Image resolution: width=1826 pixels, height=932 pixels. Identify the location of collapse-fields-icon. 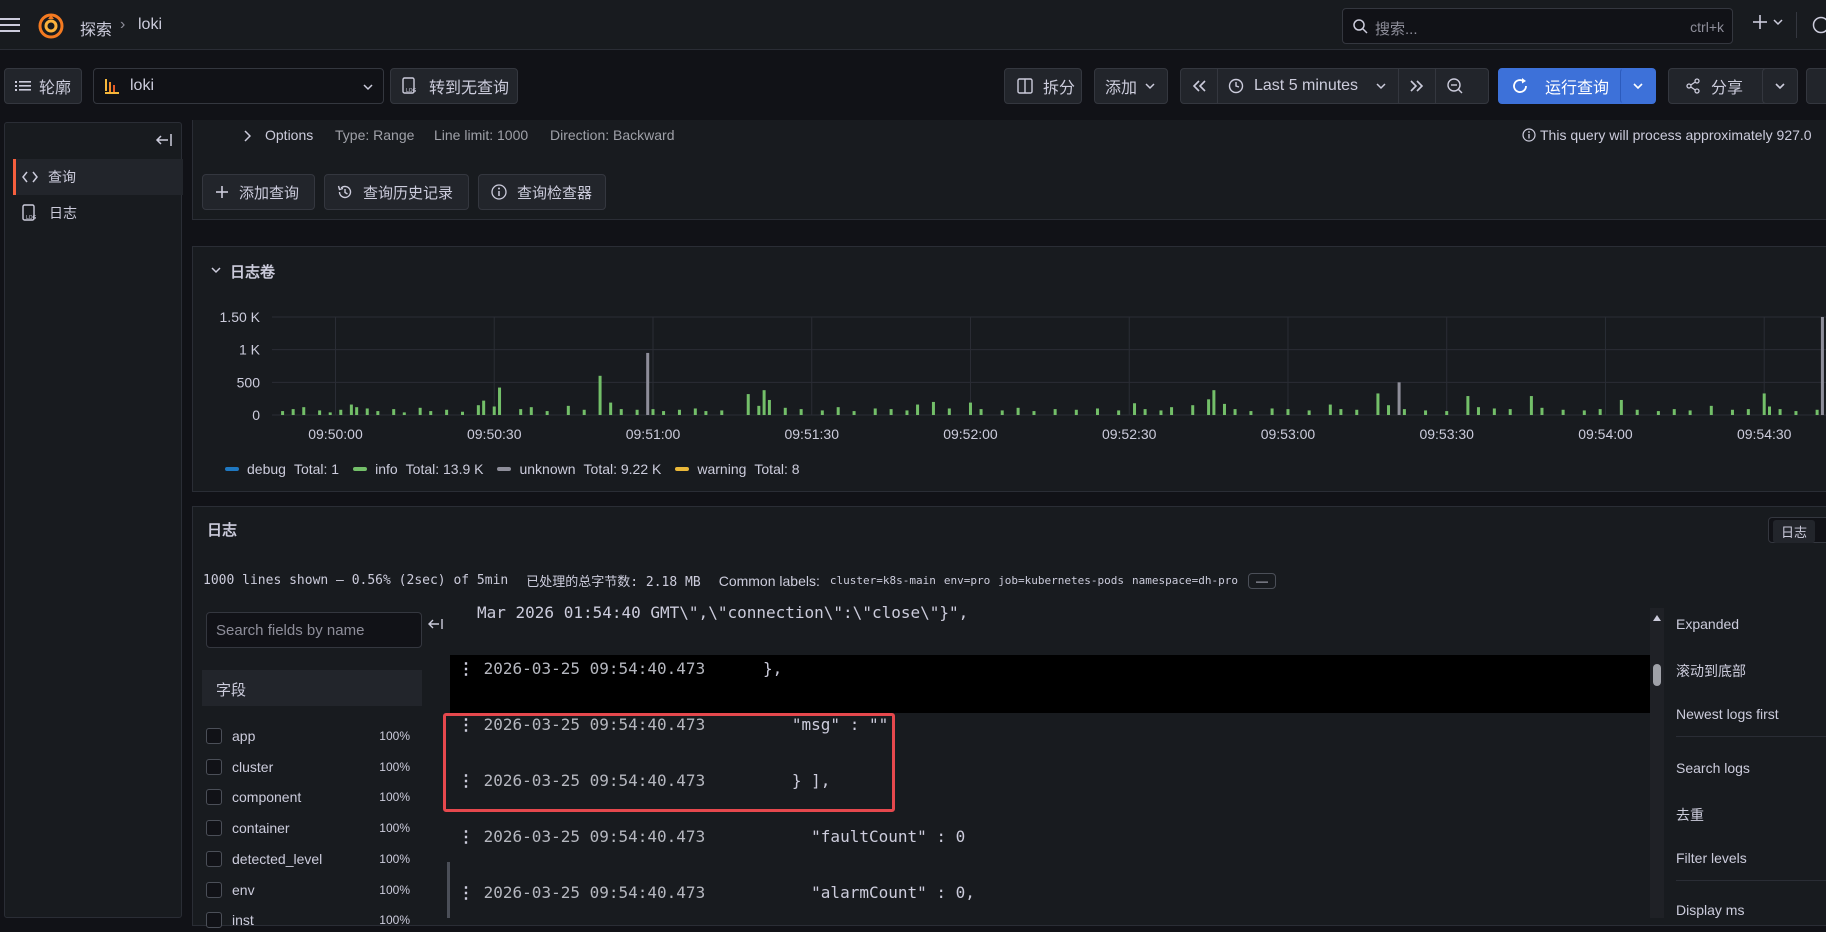
(436, 624).